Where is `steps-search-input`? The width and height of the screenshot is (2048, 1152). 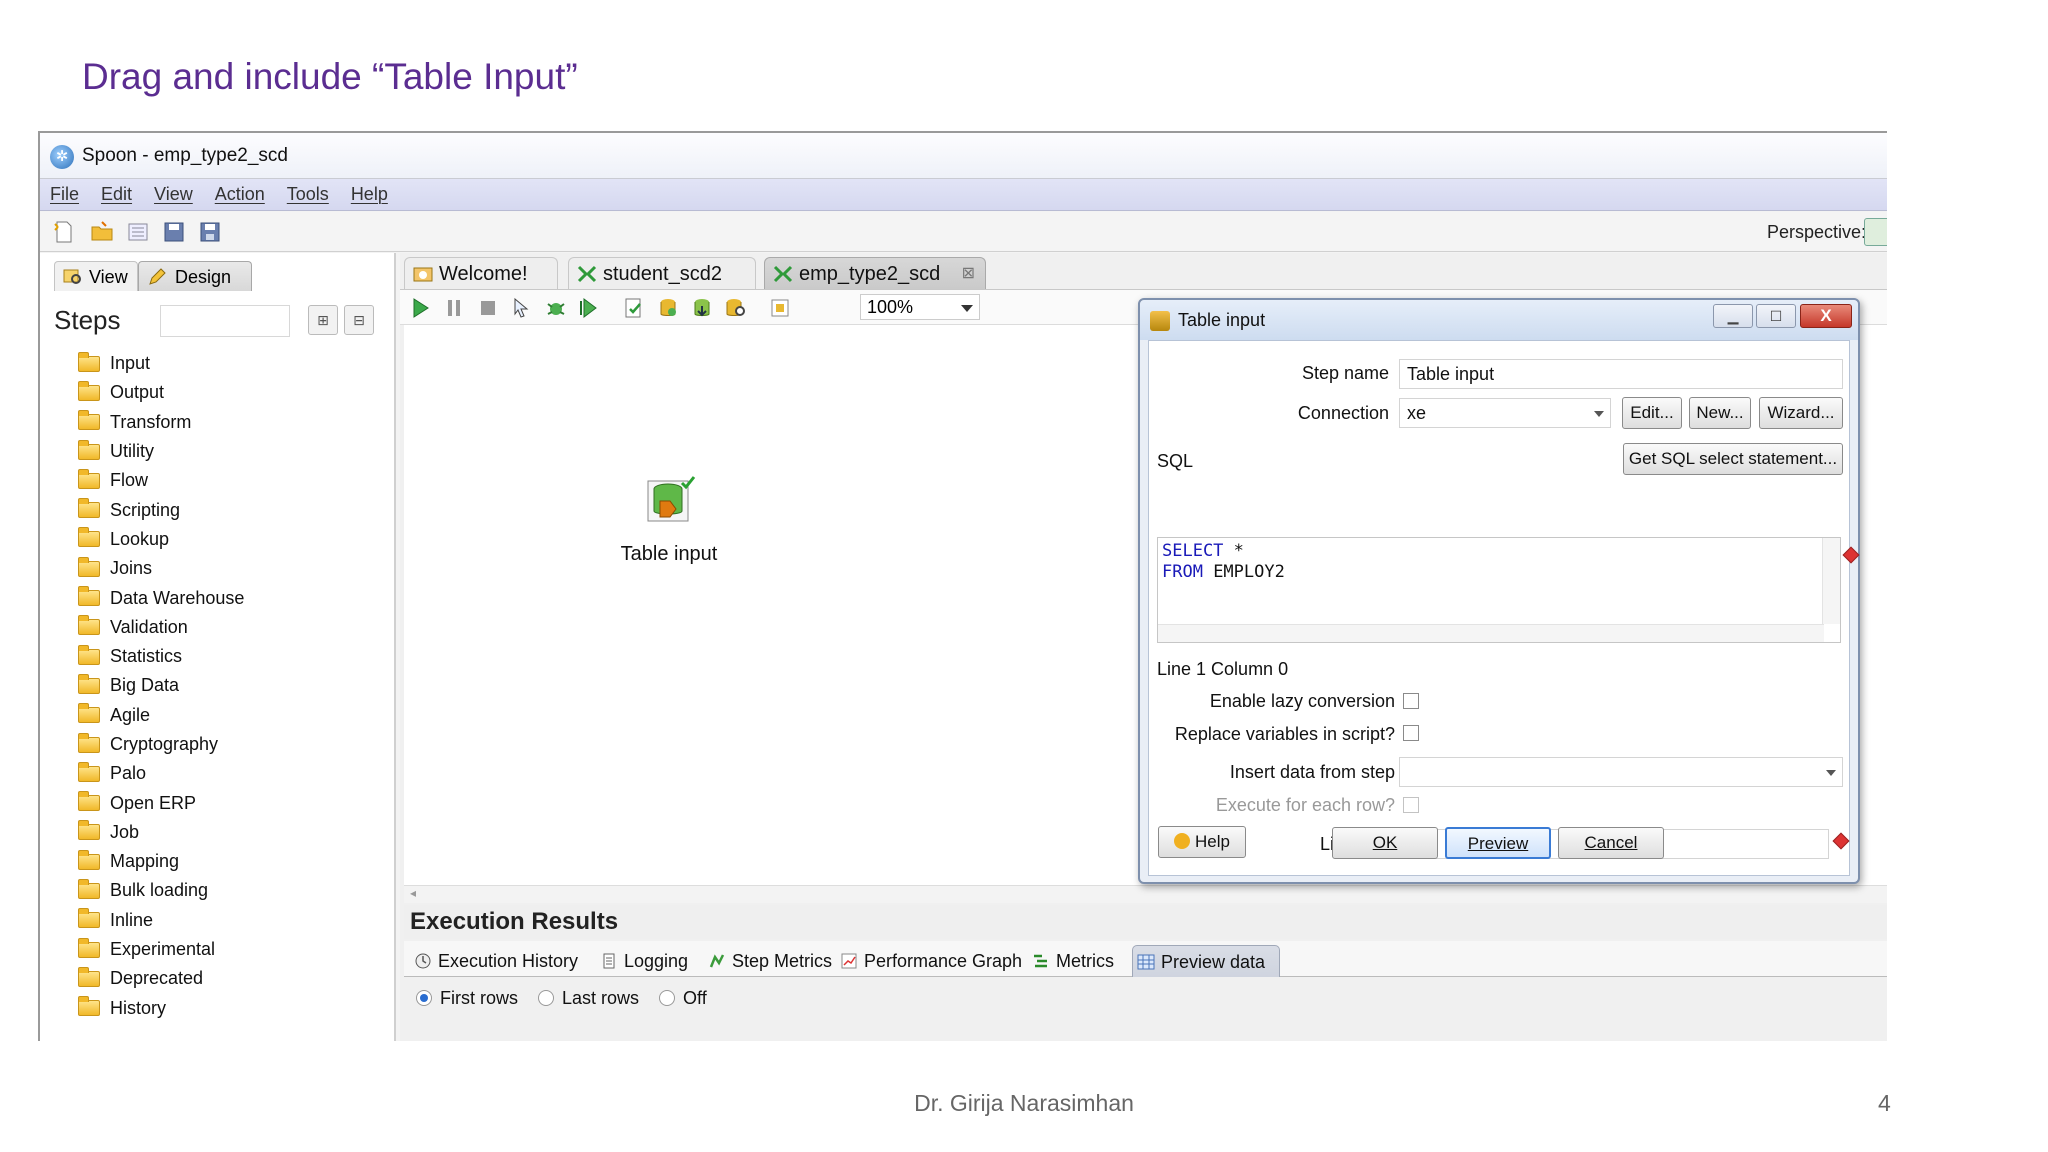
steps-search-input is located at coordinates (225, 321).